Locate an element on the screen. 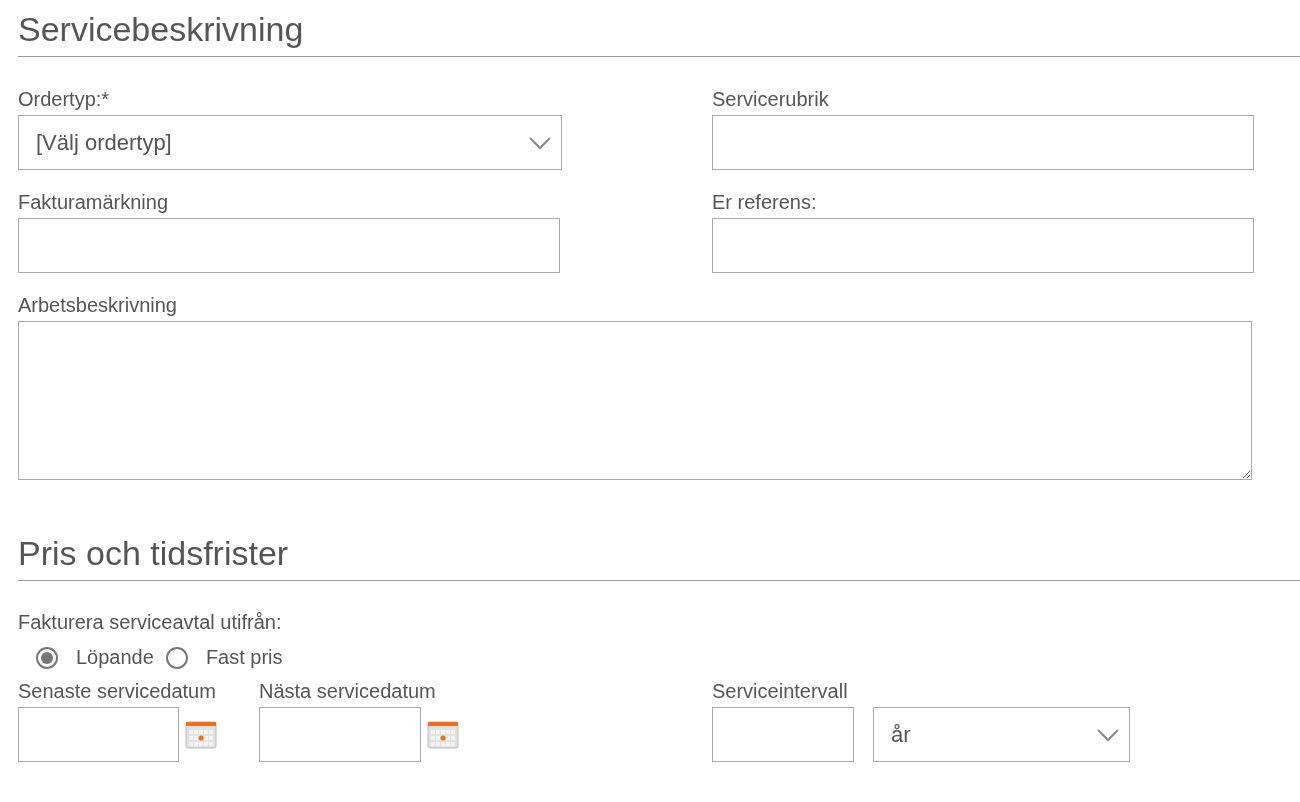 This screenshot has width=1300, height=802. section-title: Pris och tidsfrister is located at coordinates (154, 553).